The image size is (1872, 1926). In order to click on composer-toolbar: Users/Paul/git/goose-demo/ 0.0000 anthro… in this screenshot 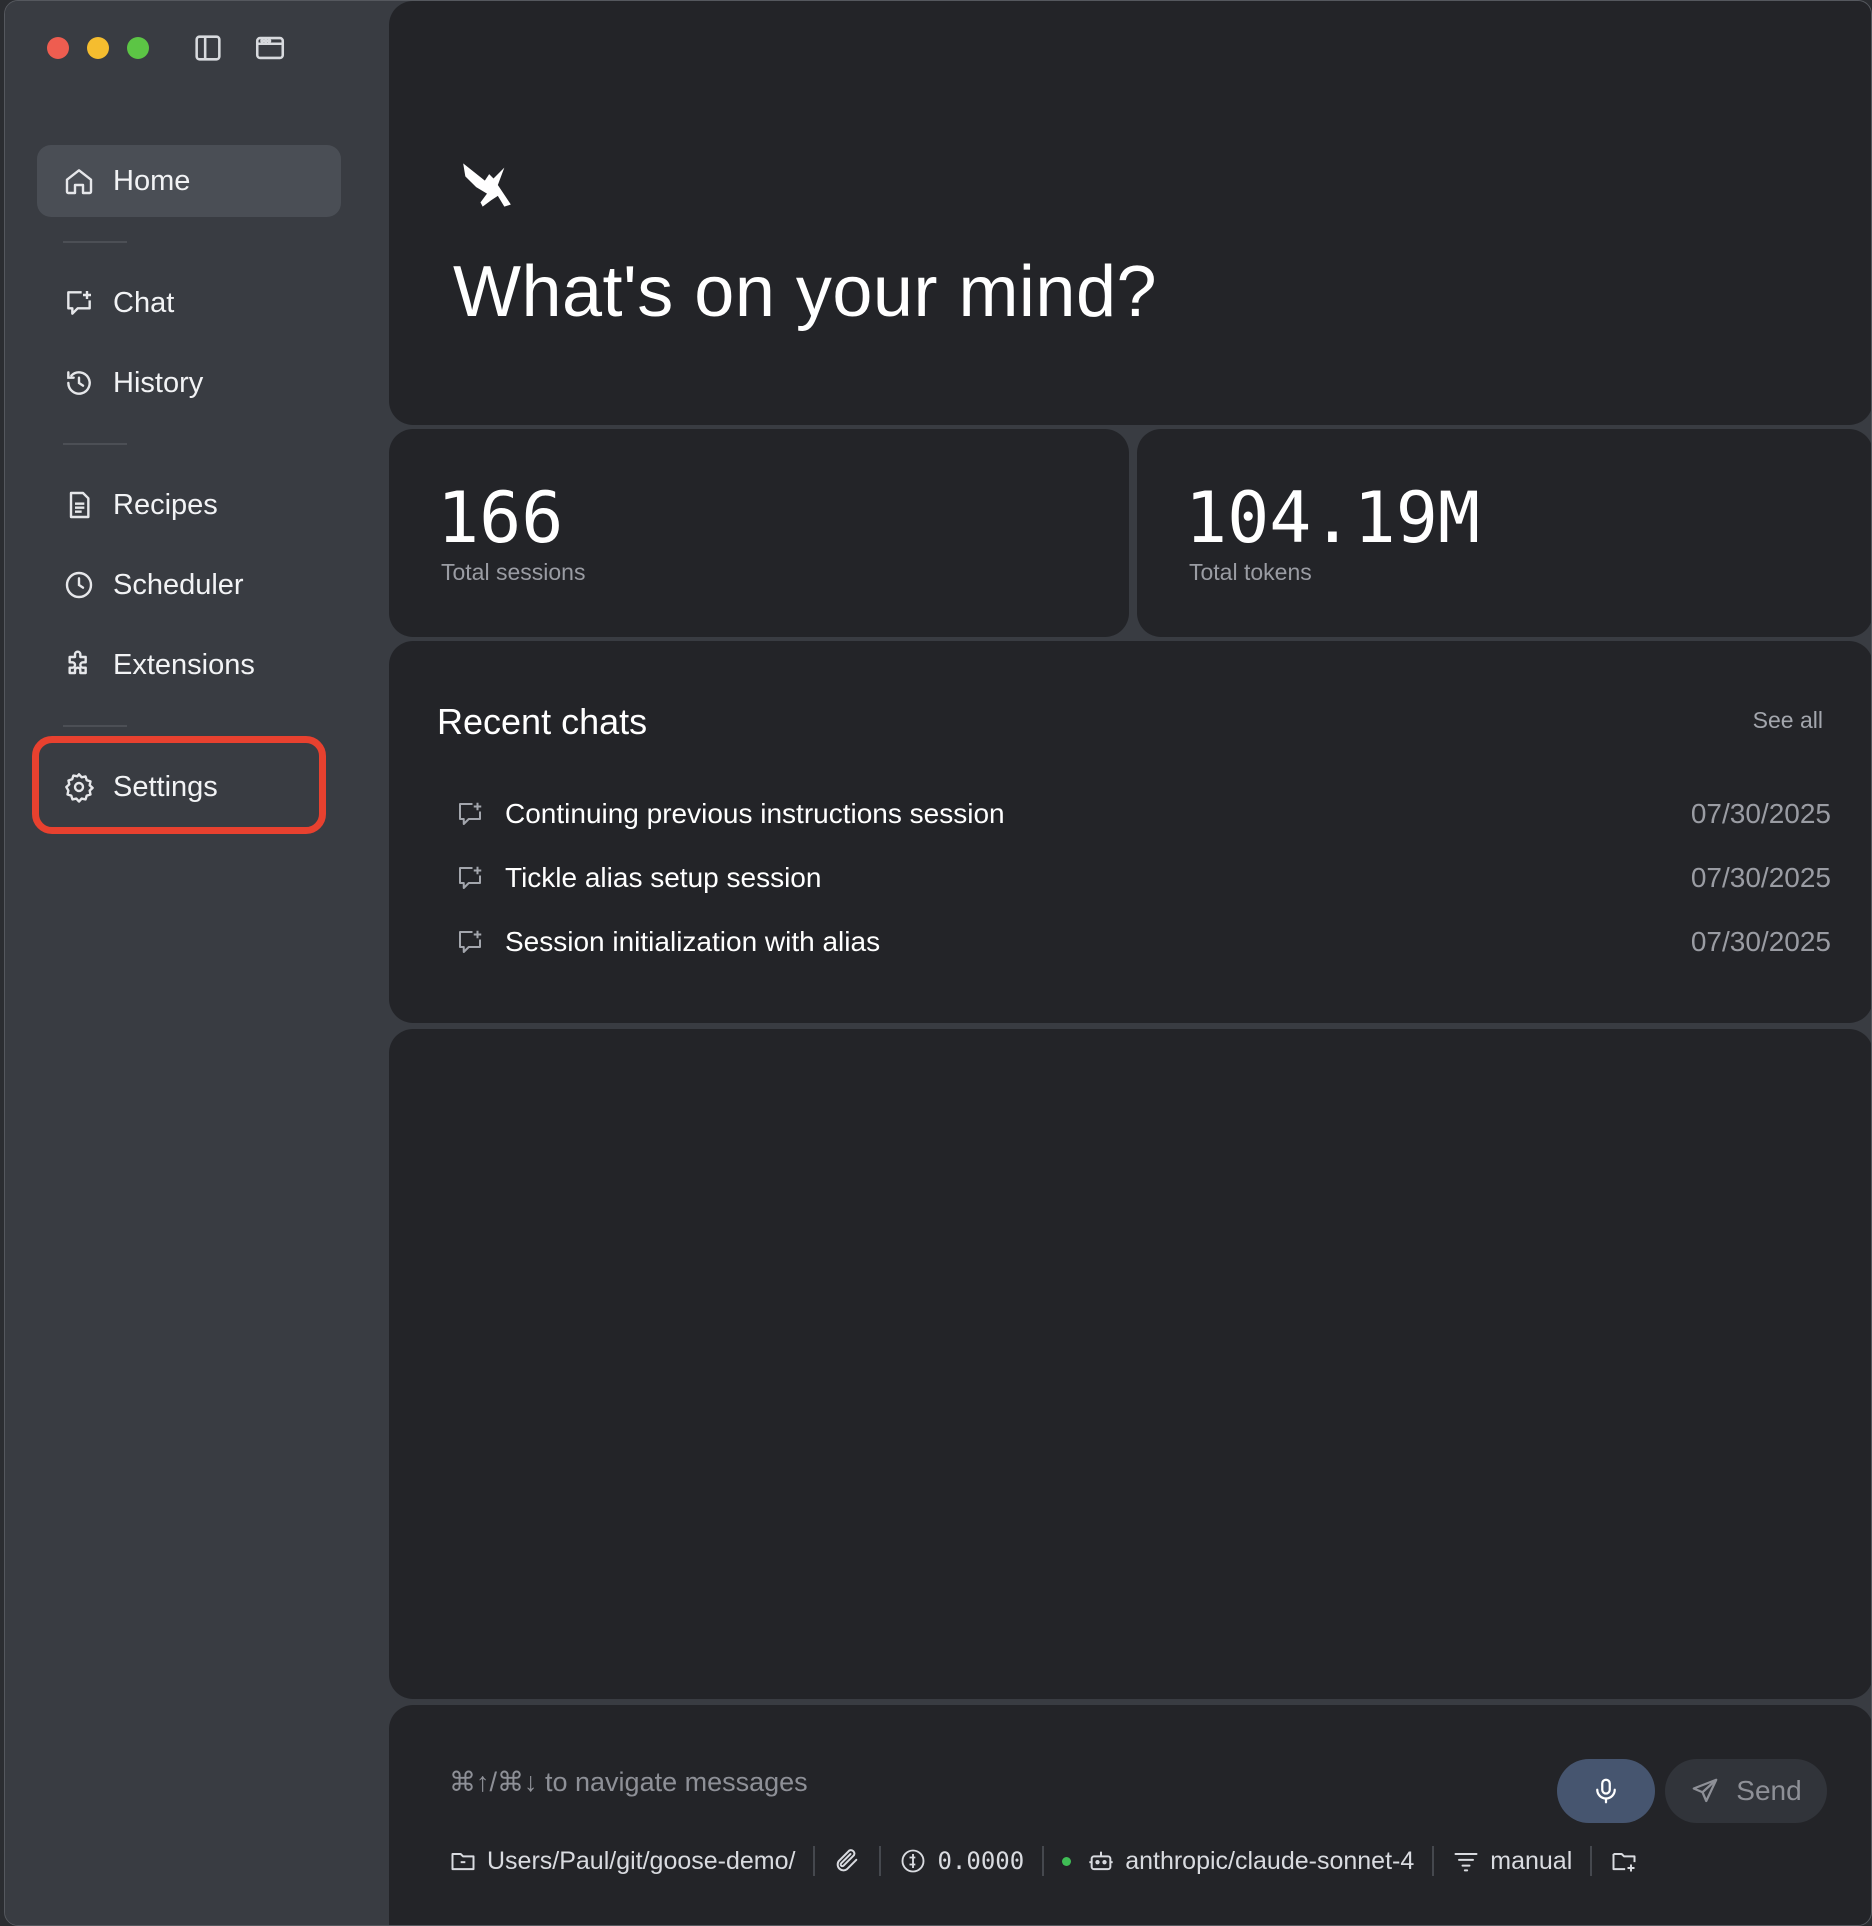, I will do `click(1043, 1861)`.